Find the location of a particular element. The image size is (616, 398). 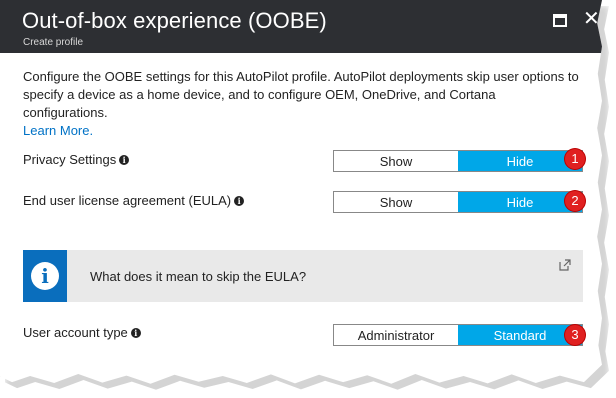

privacy-settings-label: Privacy Settings i is located at coordinates (76, 159).